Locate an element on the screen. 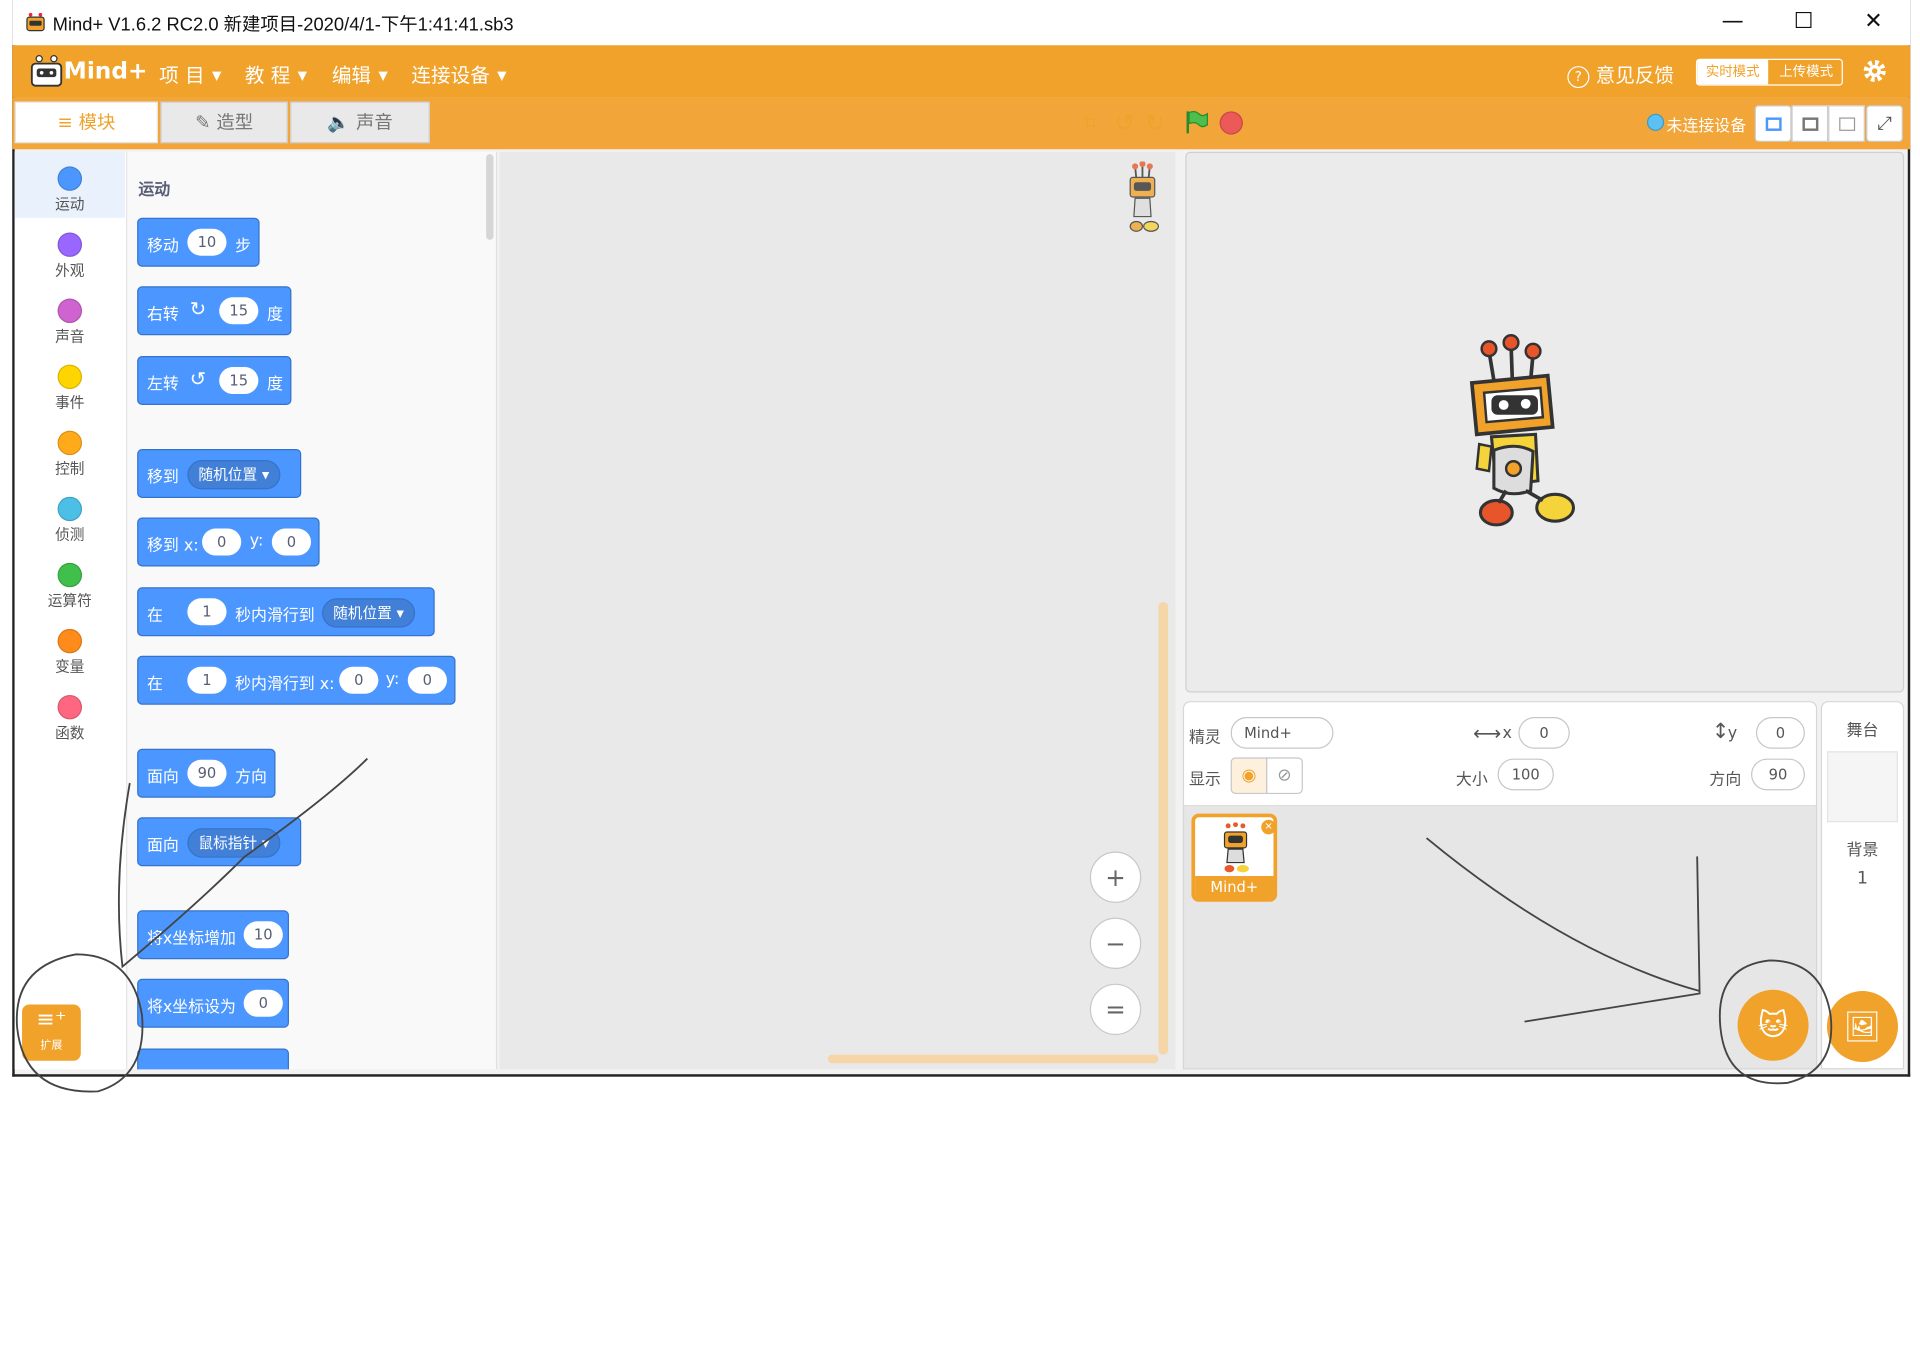 The height and width of the screenshot is (1347, 1920). palette-scrollbar is located at coordinates (490, 197).